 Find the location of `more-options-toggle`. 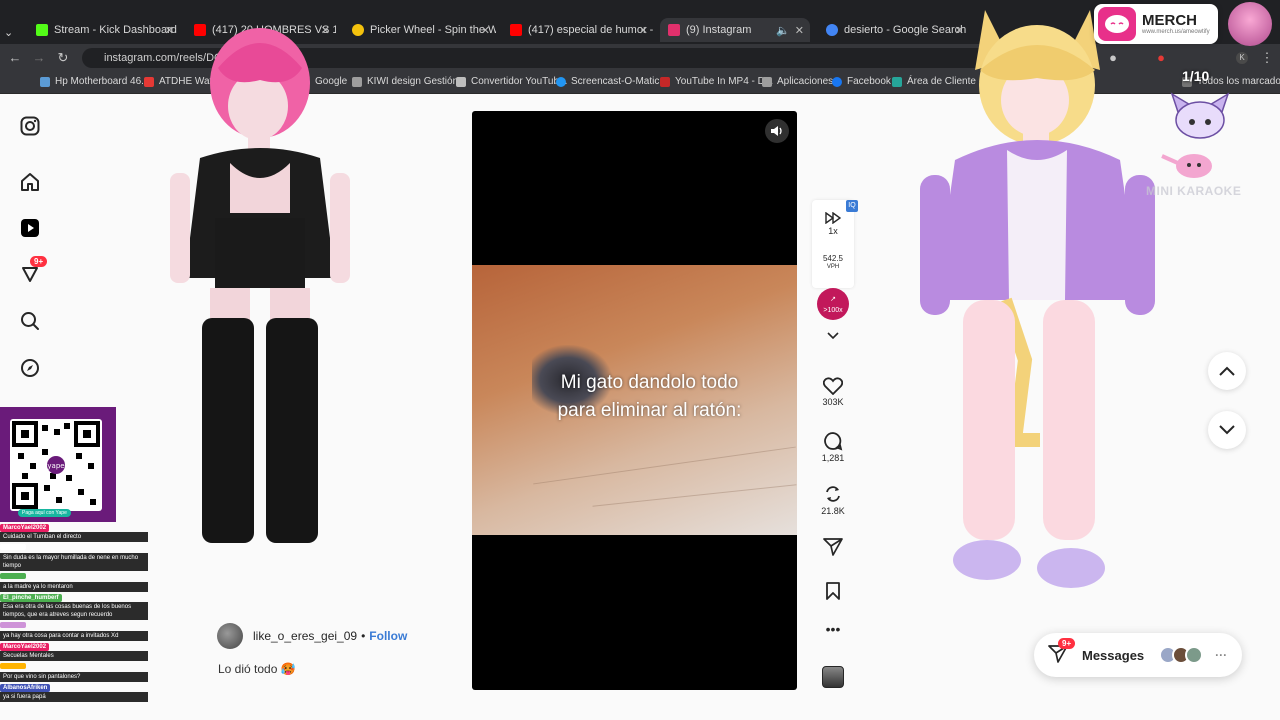

more-options-toggle is located at coordinates (833, 337).